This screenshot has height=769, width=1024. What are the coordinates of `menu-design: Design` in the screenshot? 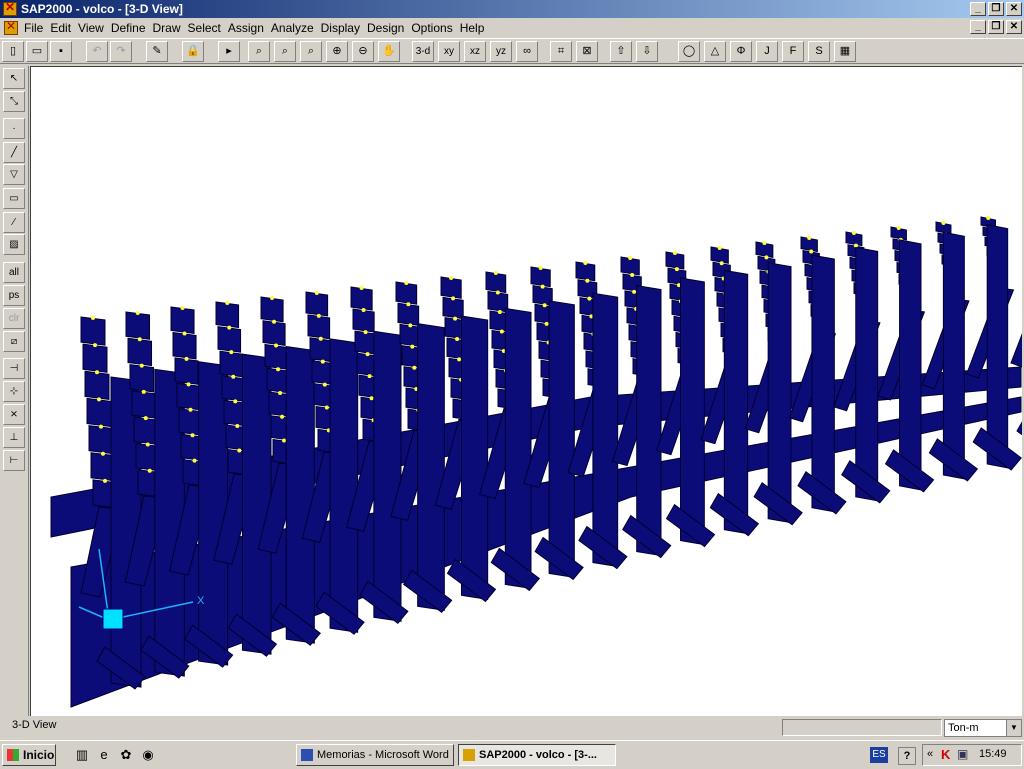 It's located at (389, 28).